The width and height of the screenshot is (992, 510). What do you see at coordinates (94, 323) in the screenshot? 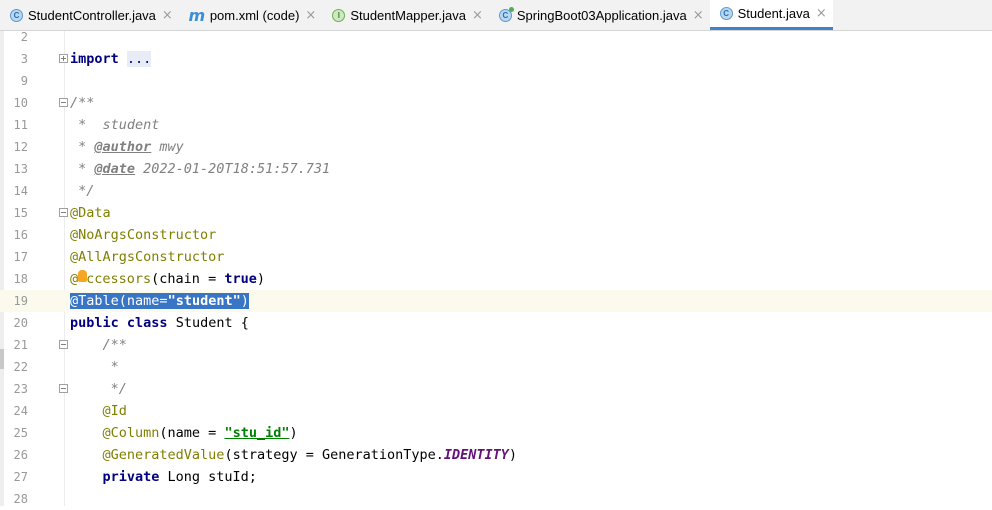
I see `keyword: public` at bounding box center [94, 323].